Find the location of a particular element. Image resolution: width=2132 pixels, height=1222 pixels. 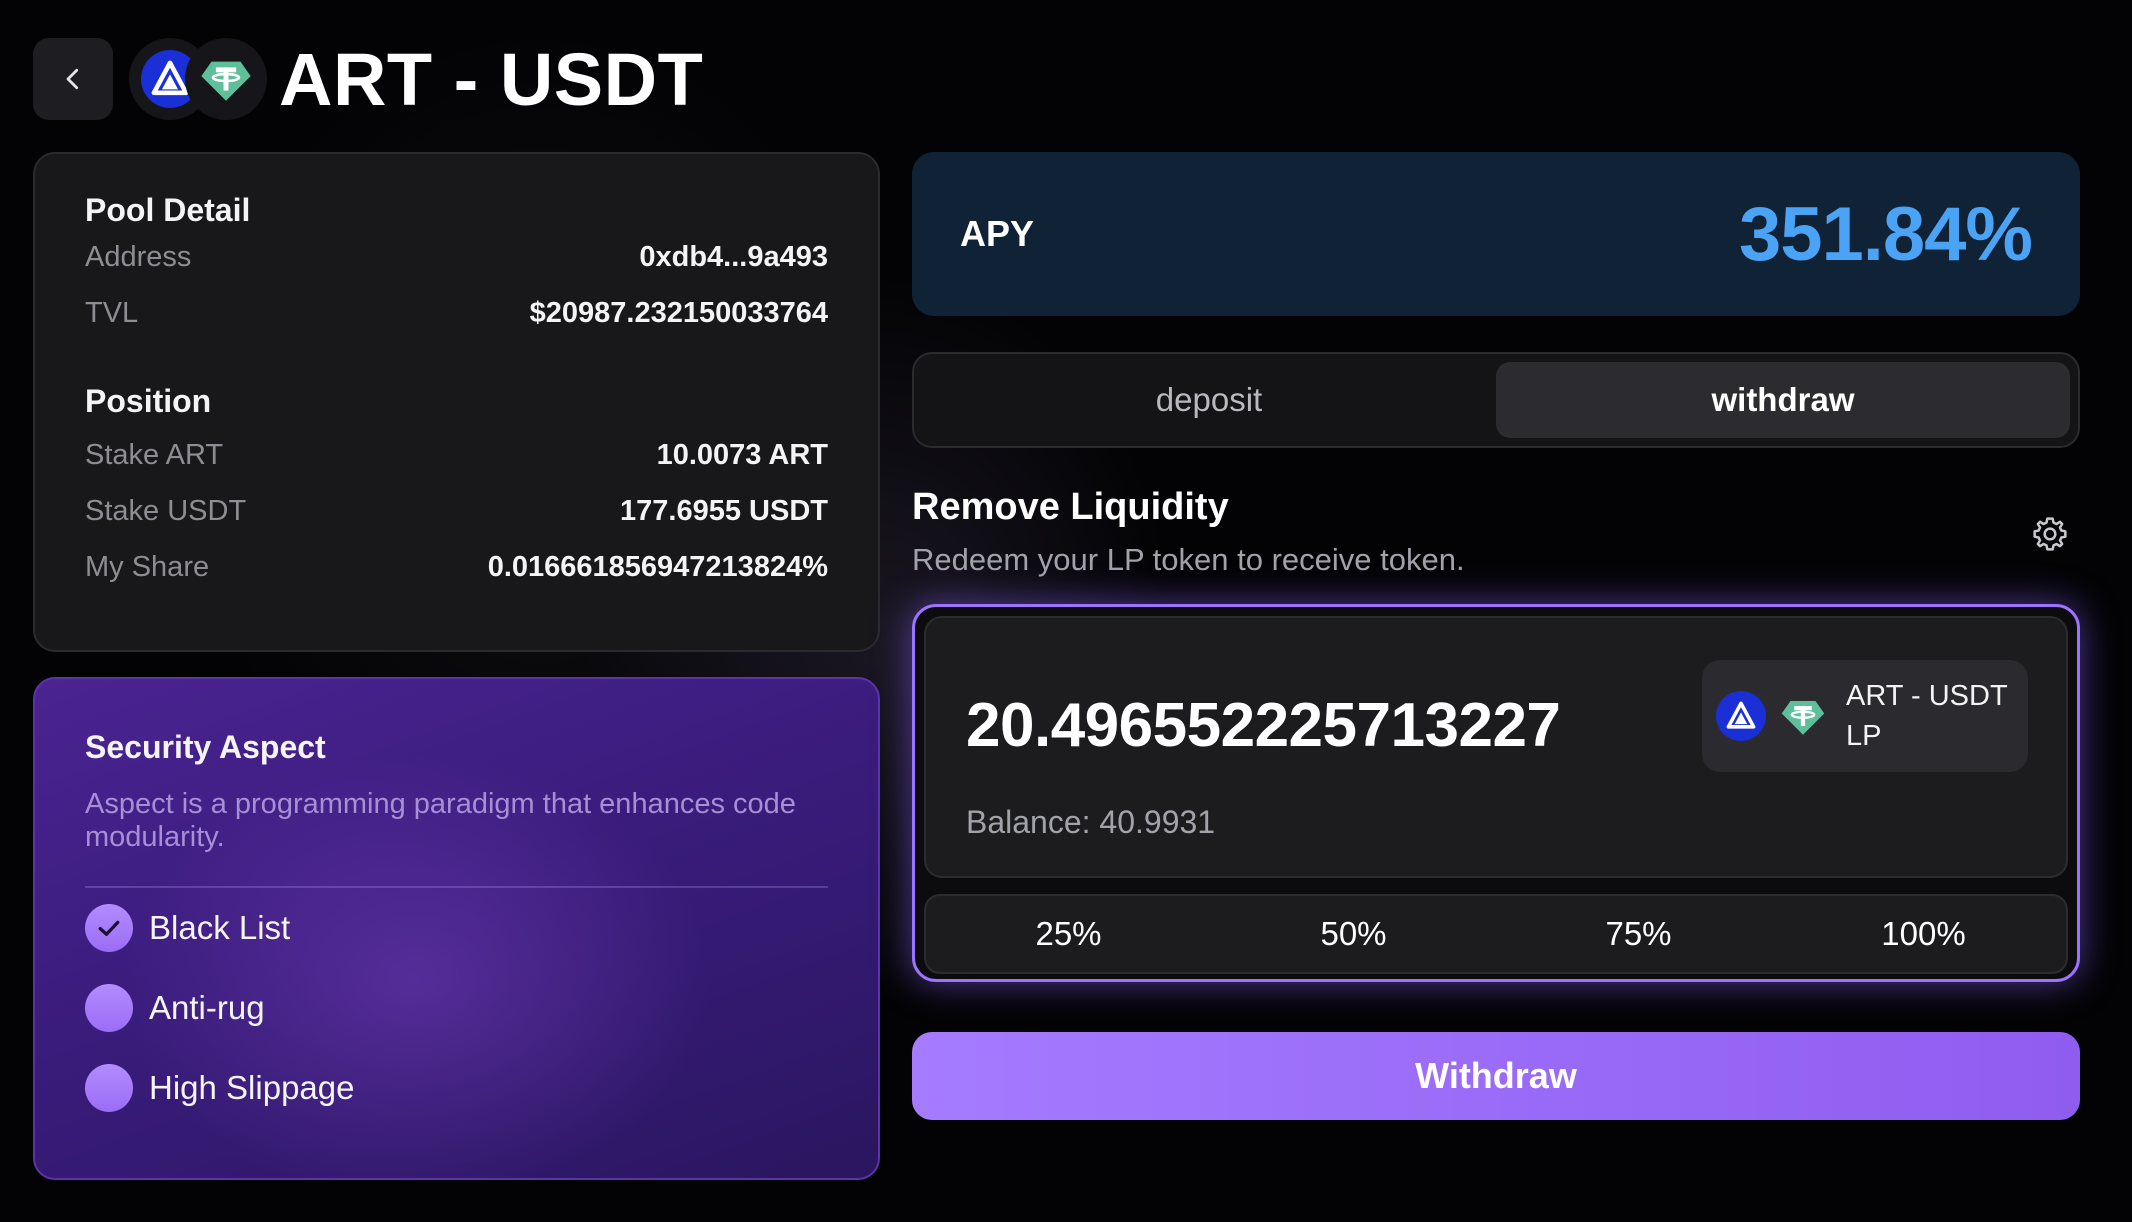

chevron-left-icon is located at coordinates (72, 79).